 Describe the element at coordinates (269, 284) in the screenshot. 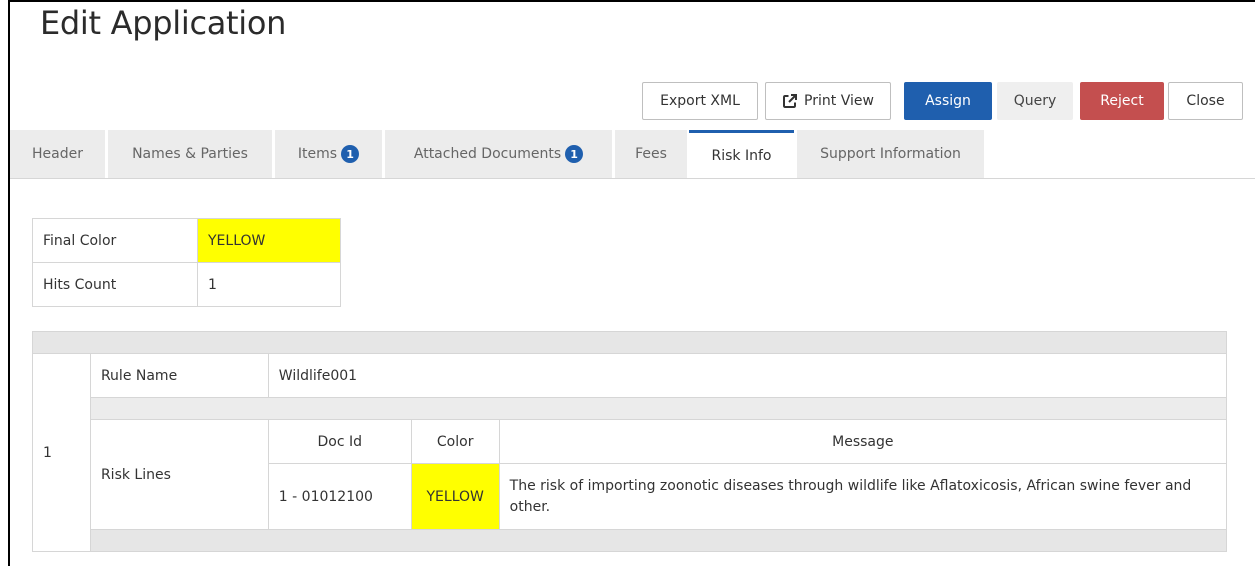

I see `hits-count-value: 1` at that location.